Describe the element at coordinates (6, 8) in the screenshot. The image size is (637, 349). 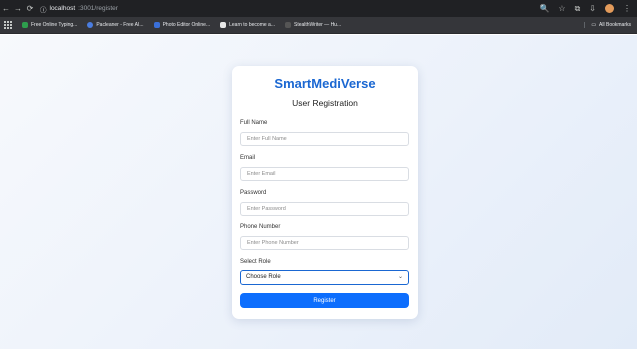
I see `back-arrow-icon: ←` at that location.